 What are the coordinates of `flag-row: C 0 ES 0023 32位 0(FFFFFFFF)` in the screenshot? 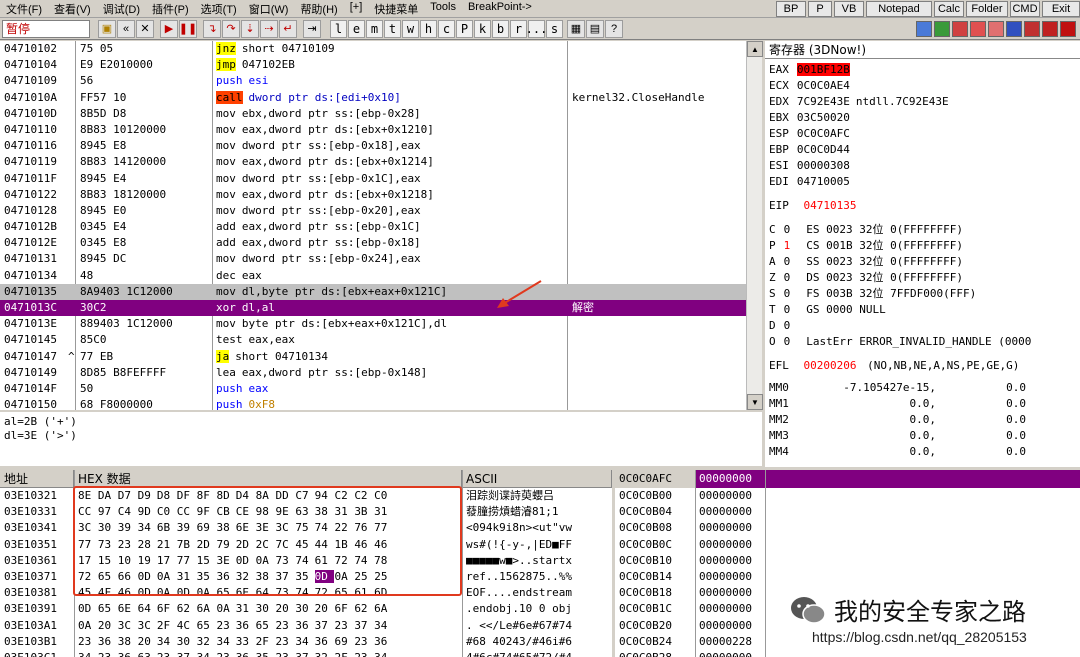 It's located at (922, 230).